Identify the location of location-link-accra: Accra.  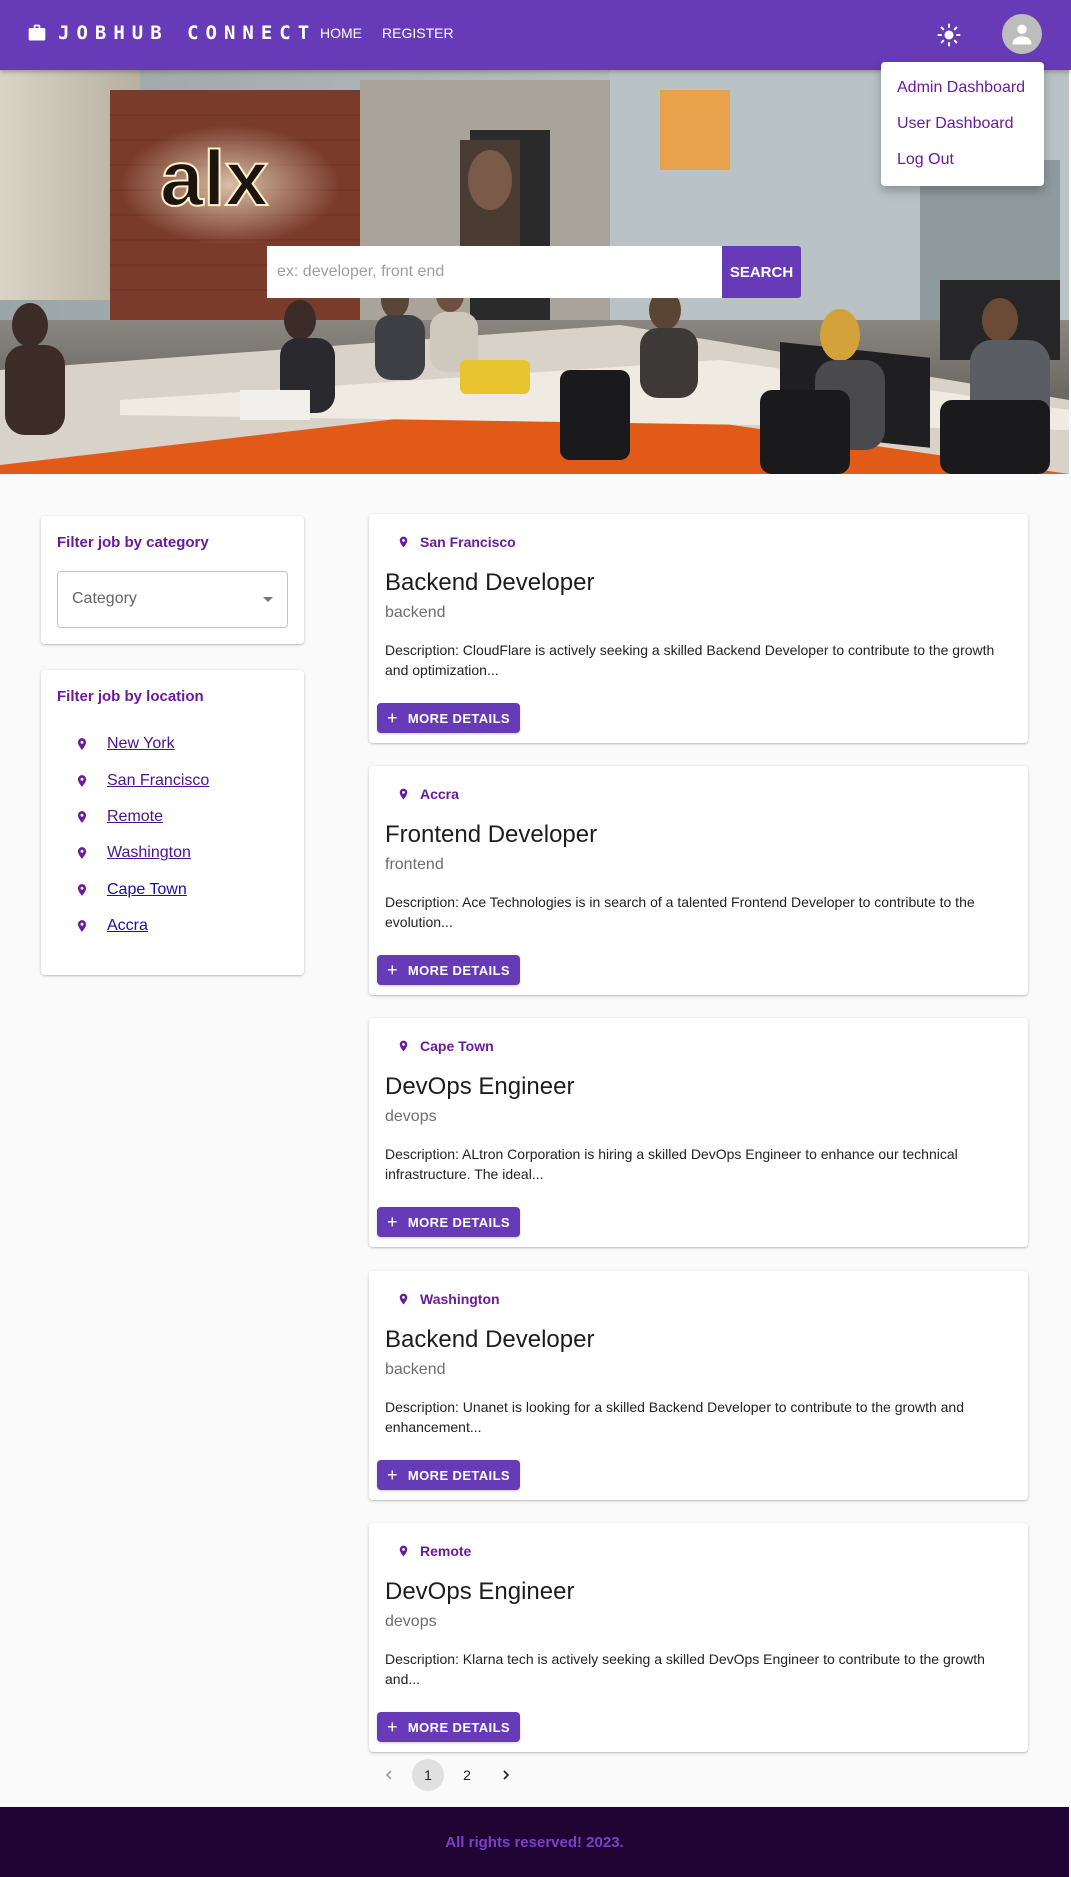
(127, 926).